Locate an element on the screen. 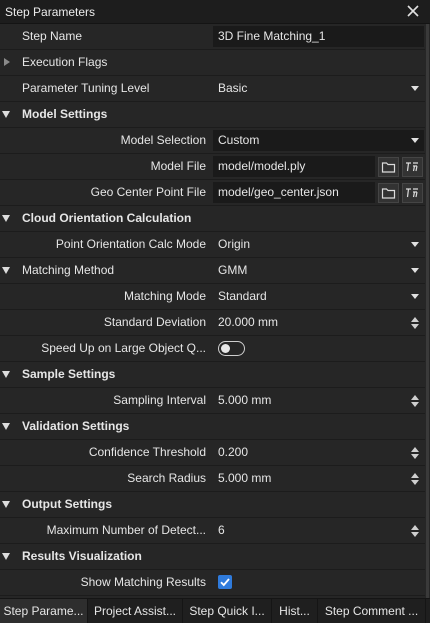 This screenshot has width=430, height=623. confidence-spinbox: 0.200 is located at coordinates (318, 452).